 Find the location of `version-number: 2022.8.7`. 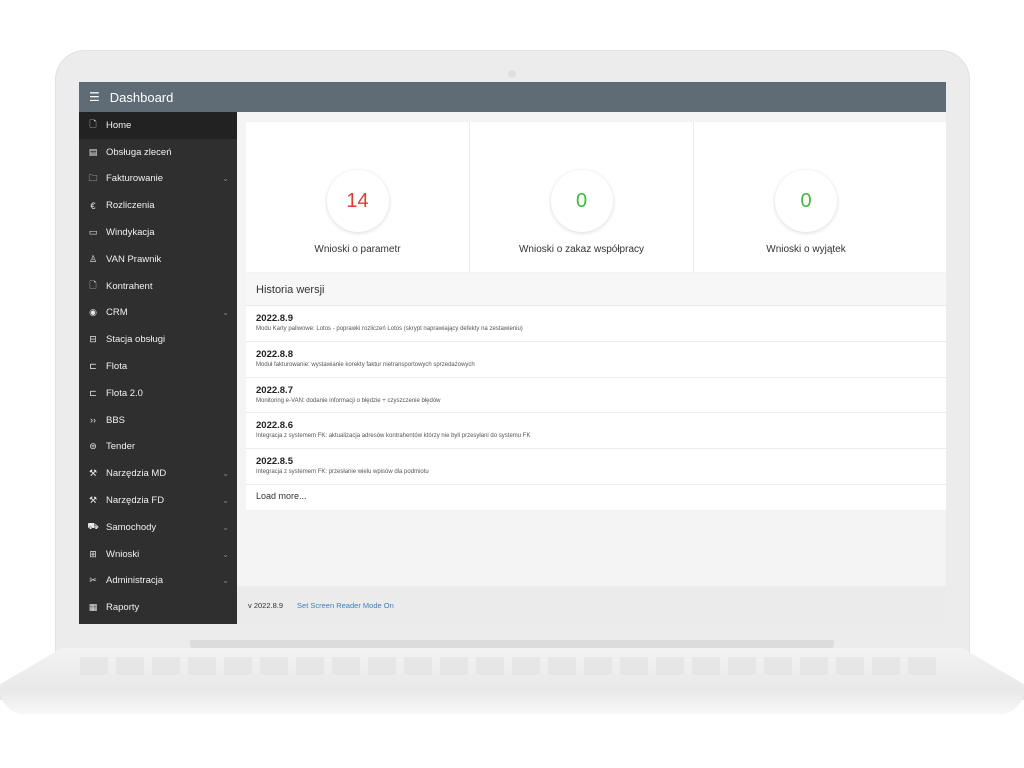

version-number: 2022.8.7 is located at coordinates (274, 390).